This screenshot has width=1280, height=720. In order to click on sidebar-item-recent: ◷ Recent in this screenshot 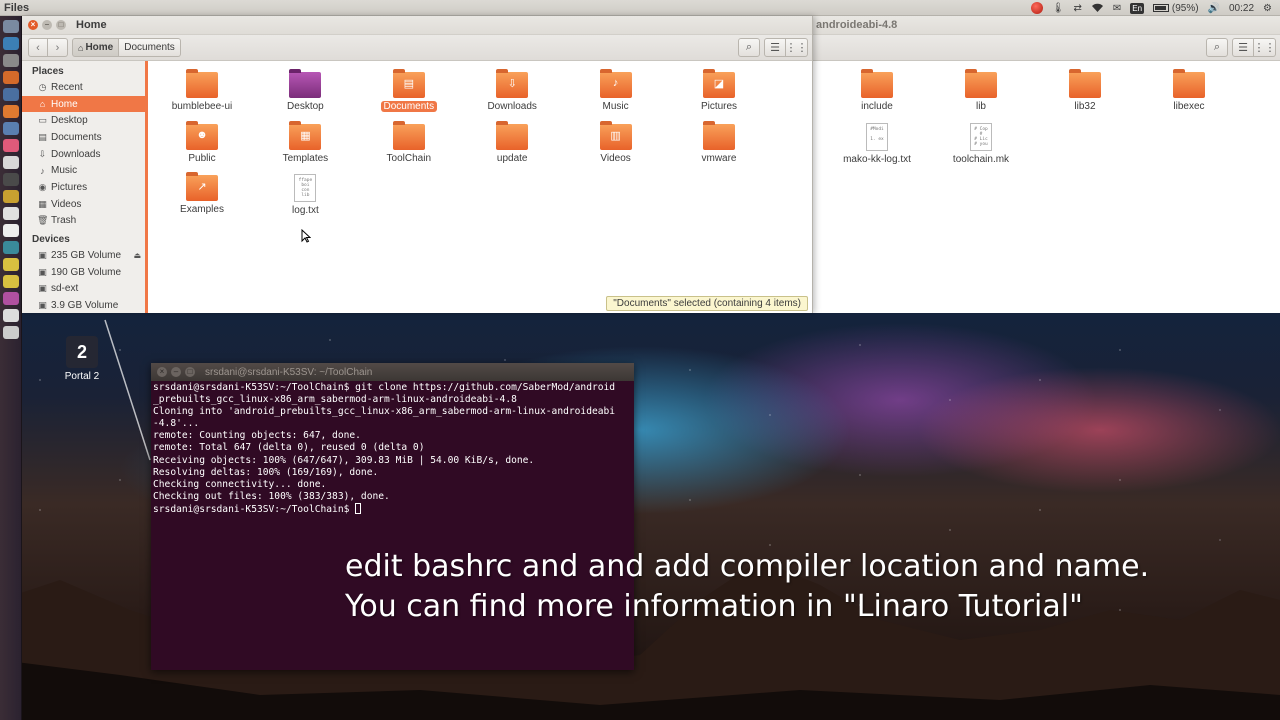, I will do `click(83, 87)`.